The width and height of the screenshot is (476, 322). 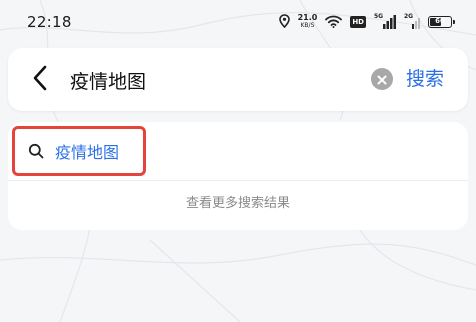 I want to click on status-icons: 21.0 KB/S HD 5G 2G 60, so click(x=366, y=22).